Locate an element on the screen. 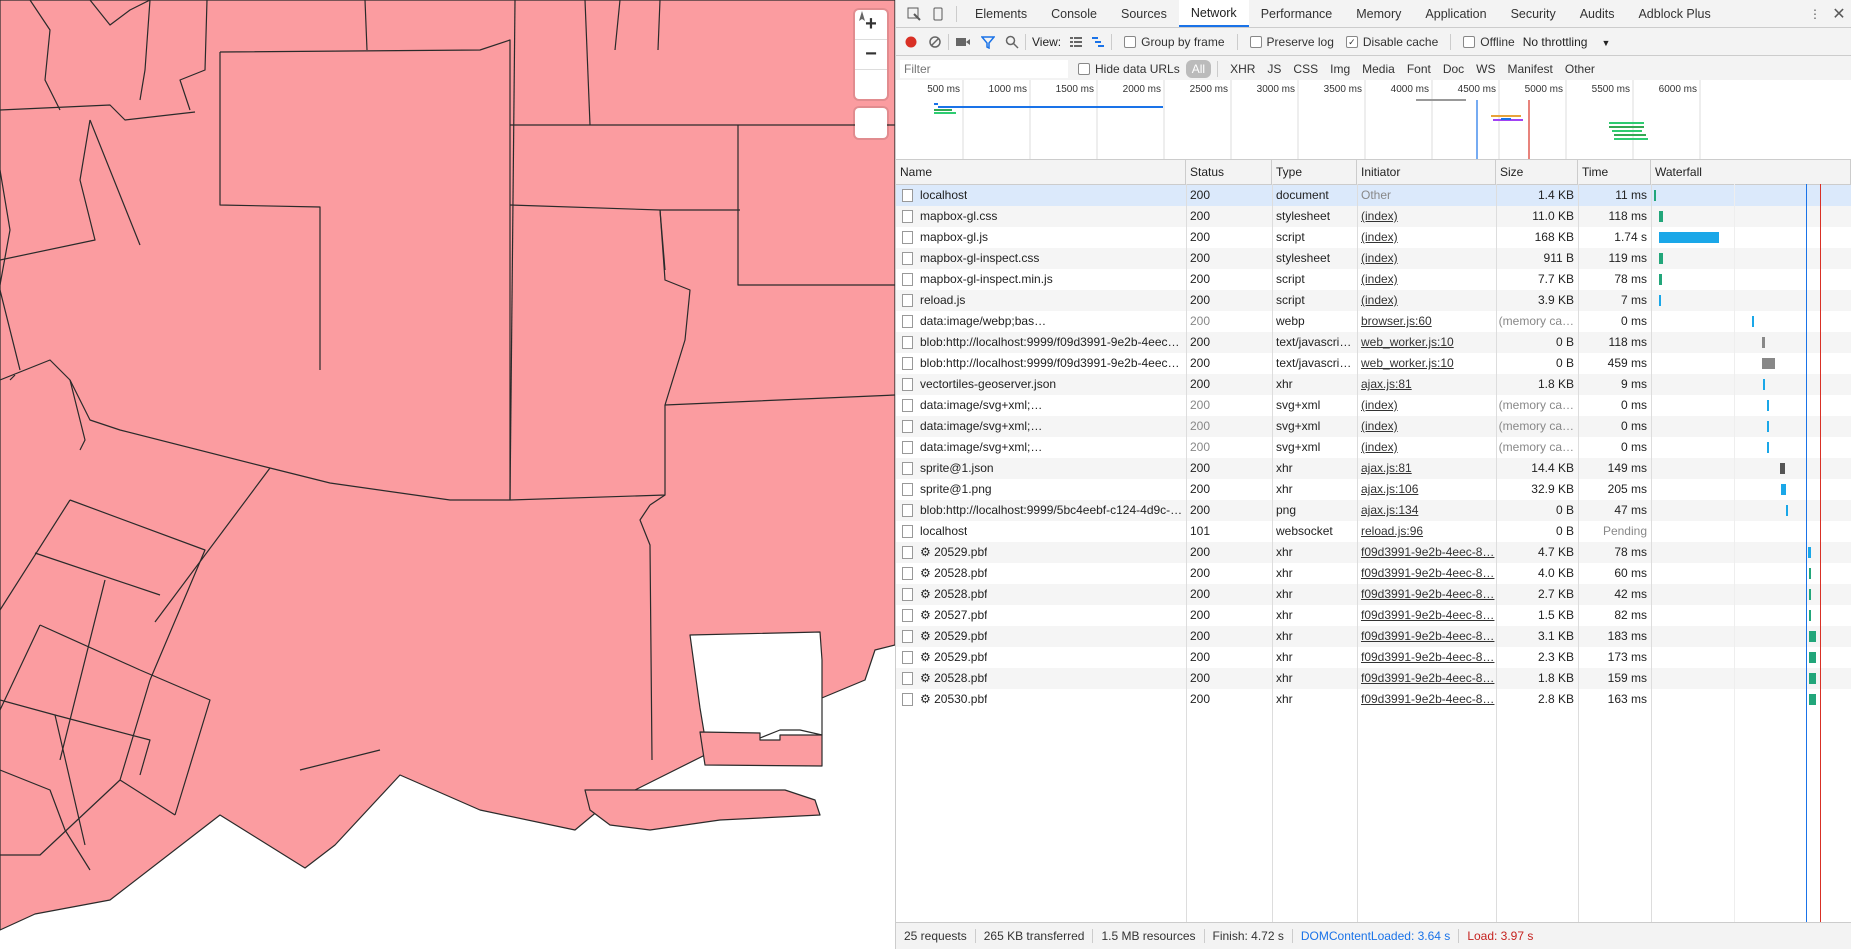 The width and height of the screenshot is (1851, 949). device-toolbar-icon is located at coordinates (938, 13).